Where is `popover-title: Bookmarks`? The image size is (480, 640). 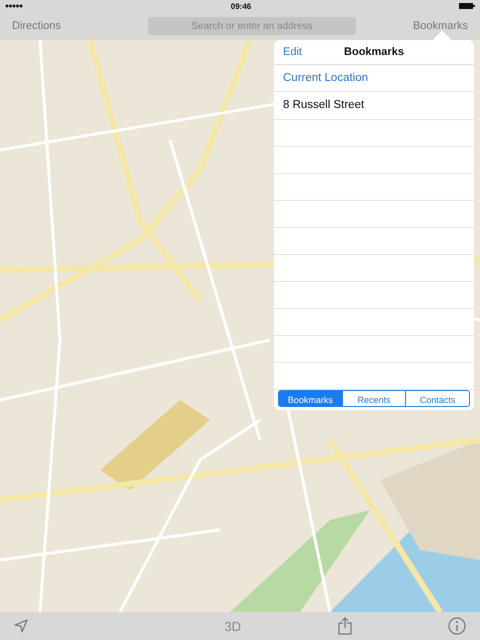
popover-title: Bookmarks is located at coordinates (374, 52).